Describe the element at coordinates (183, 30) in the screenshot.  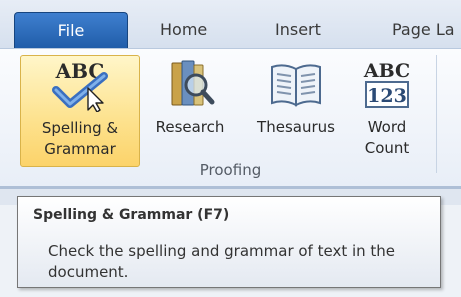
I see `tab-home: Home` at that location.